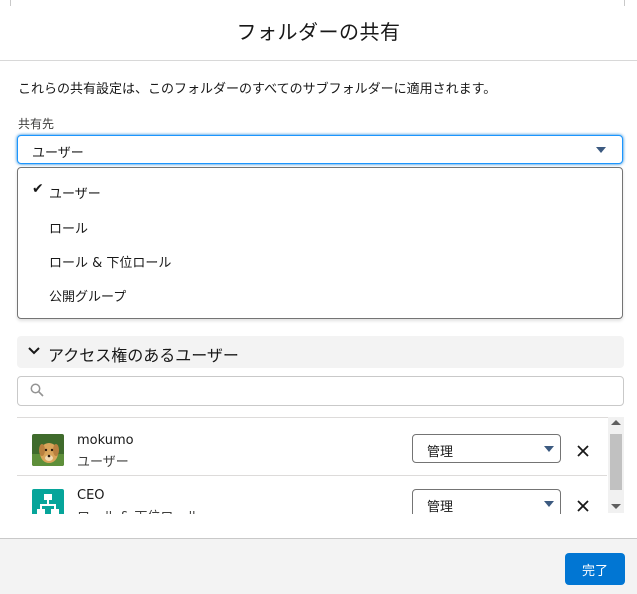 This screenshot has height=594, width=637. Describe the element at coordinates (88, 297) in the screenshot. I see `option-label: 公開グループ` at that location.